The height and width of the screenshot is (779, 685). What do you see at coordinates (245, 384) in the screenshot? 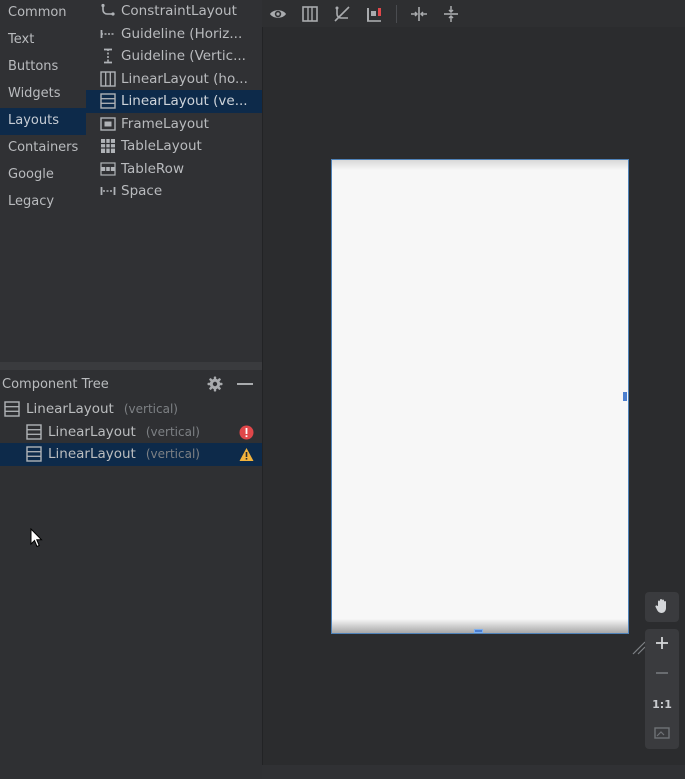
I see `minimize-icon` at bounding box center [245, 384].